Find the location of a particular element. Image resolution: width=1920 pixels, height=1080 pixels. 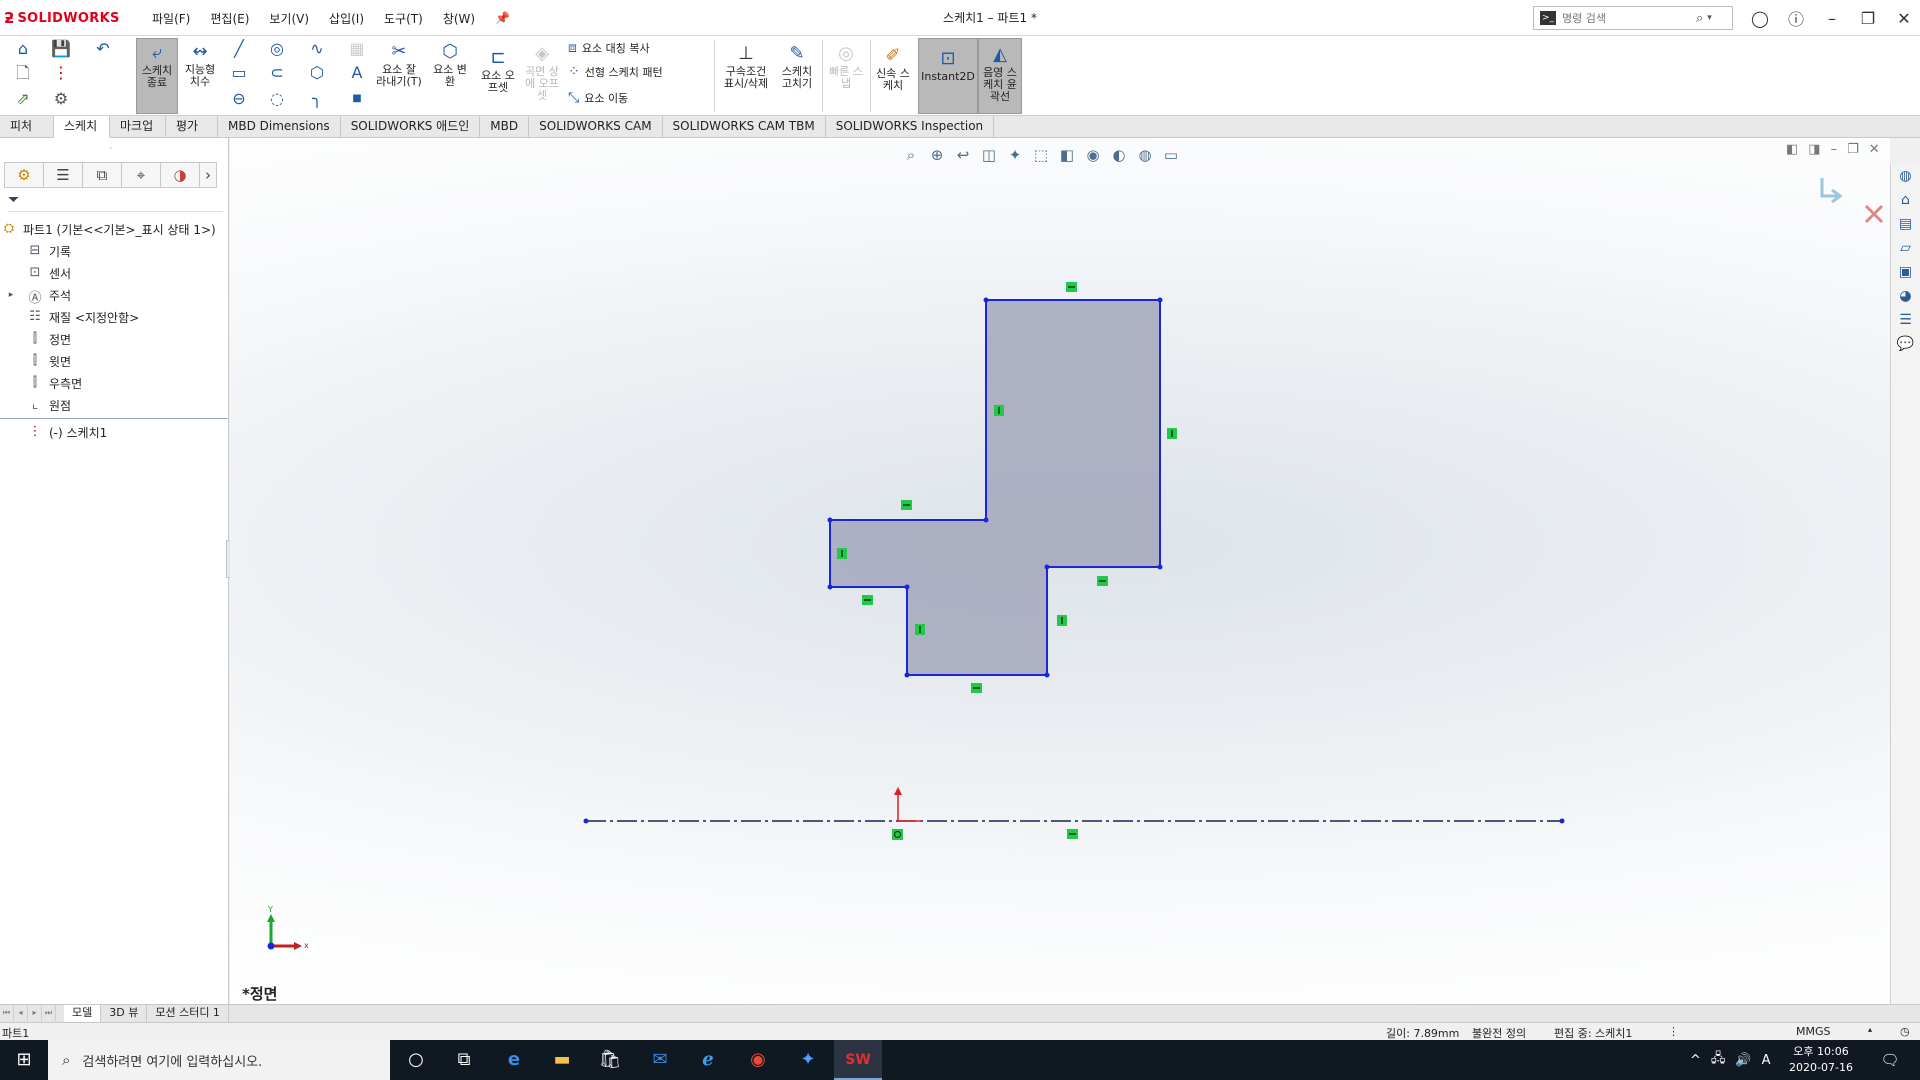

solidworks-logo: ƻ SOLIDWORKS is located at coordinates (62, 18).